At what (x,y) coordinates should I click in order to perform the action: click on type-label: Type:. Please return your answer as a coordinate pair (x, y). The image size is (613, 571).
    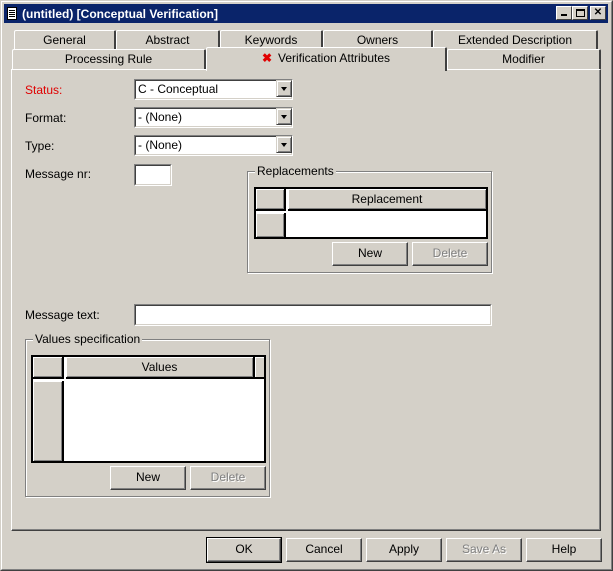
    Looking at the image, I should click on (40, 146).